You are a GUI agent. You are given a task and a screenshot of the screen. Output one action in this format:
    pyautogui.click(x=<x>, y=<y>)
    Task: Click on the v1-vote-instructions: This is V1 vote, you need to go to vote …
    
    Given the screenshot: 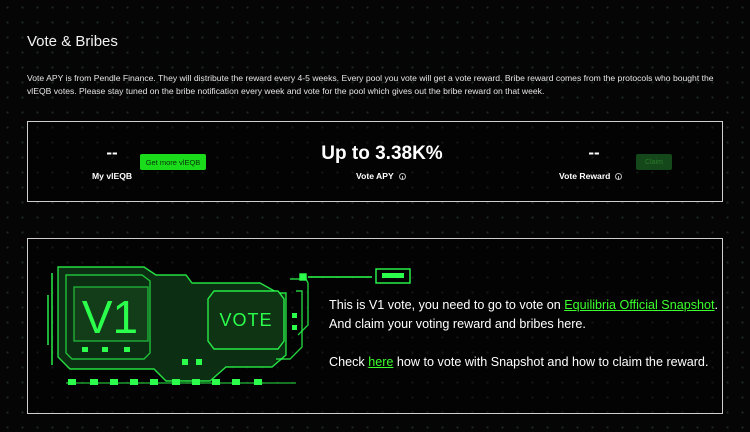 What is the action you would take?
    pyautogui.click(x=524, y=343)
    